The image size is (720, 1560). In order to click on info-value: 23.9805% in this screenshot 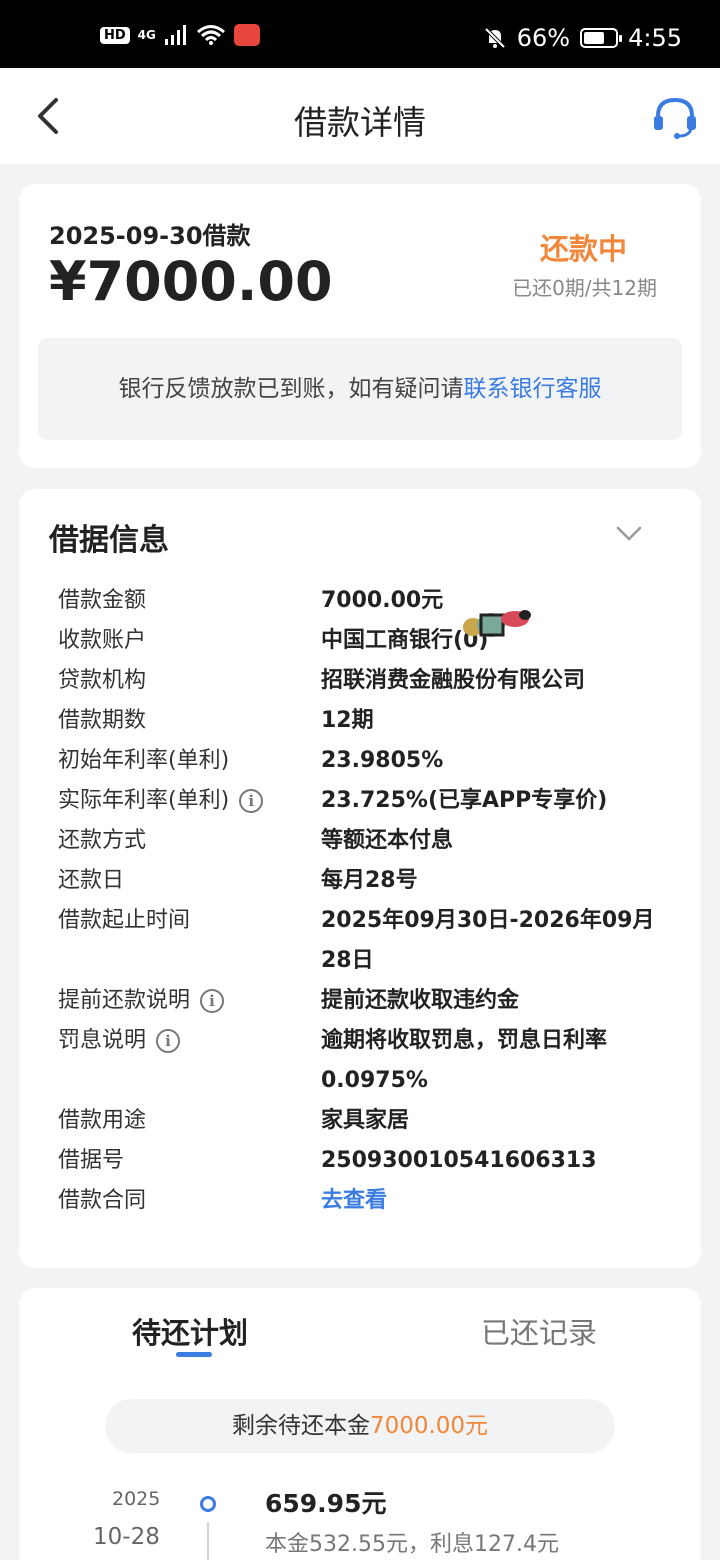, I will do `click(382, 760)`.